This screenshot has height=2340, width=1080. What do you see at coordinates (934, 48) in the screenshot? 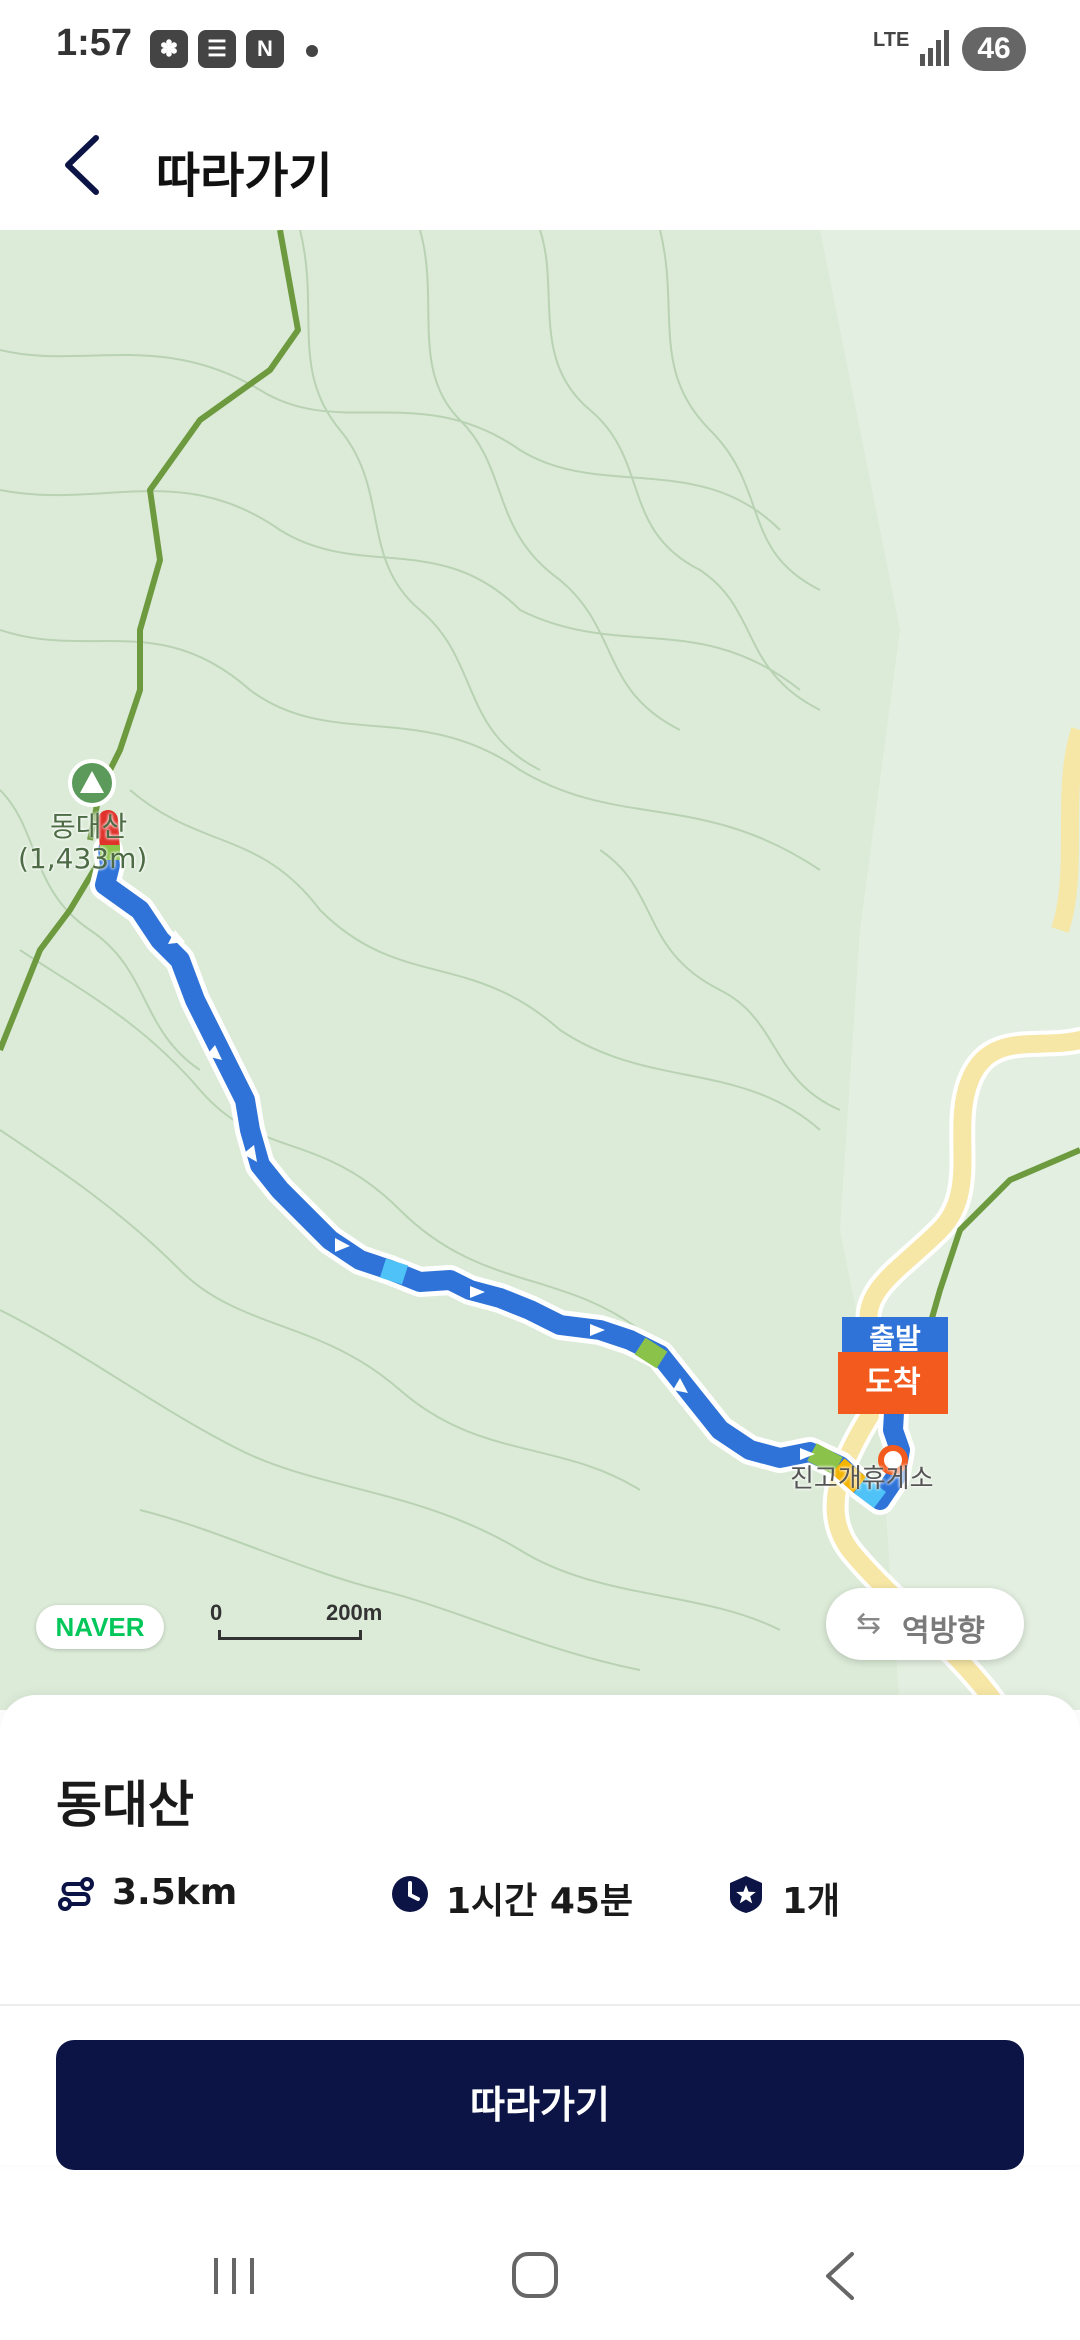
I see `signal-icon` at bounding box center [934, 48].